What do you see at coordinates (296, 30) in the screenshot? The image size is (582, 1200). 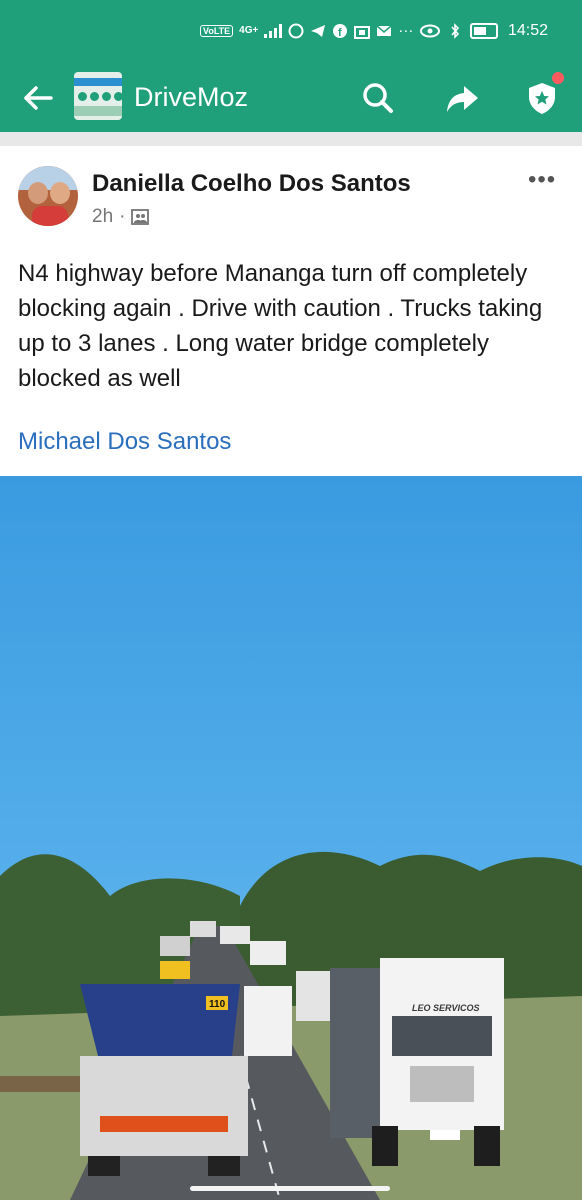 I see `whatsapp-icon` at bounding box center [296, 30].